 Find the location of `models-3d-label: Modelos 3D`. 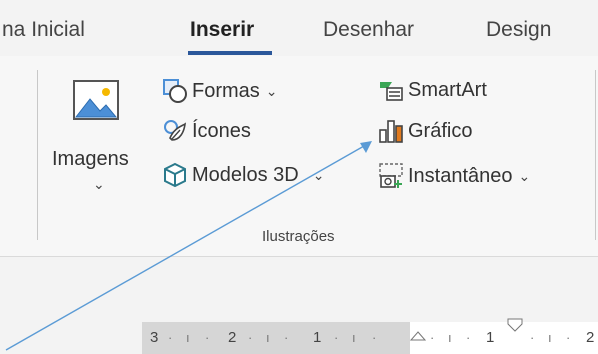

models-3d-label: Modelos 3D is located at coordinates (245, 174).